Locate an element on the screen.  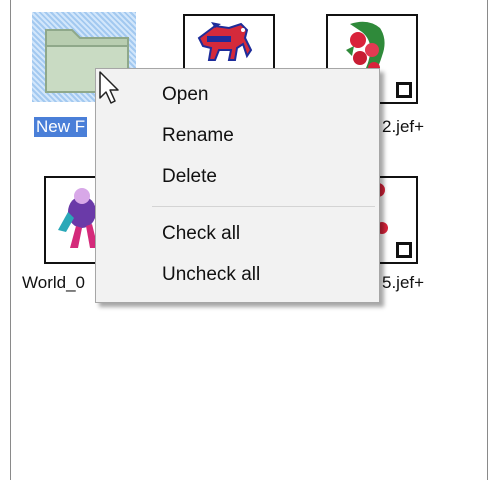
menu-item-check-all: Check all is located at coordinates (237, 234).